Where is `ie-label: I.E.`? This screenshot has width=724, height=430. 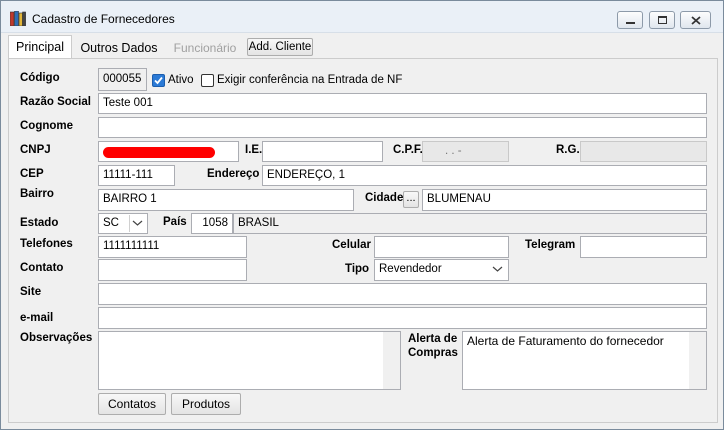 ie-label: I.E. is located at coordinates (254, 150).